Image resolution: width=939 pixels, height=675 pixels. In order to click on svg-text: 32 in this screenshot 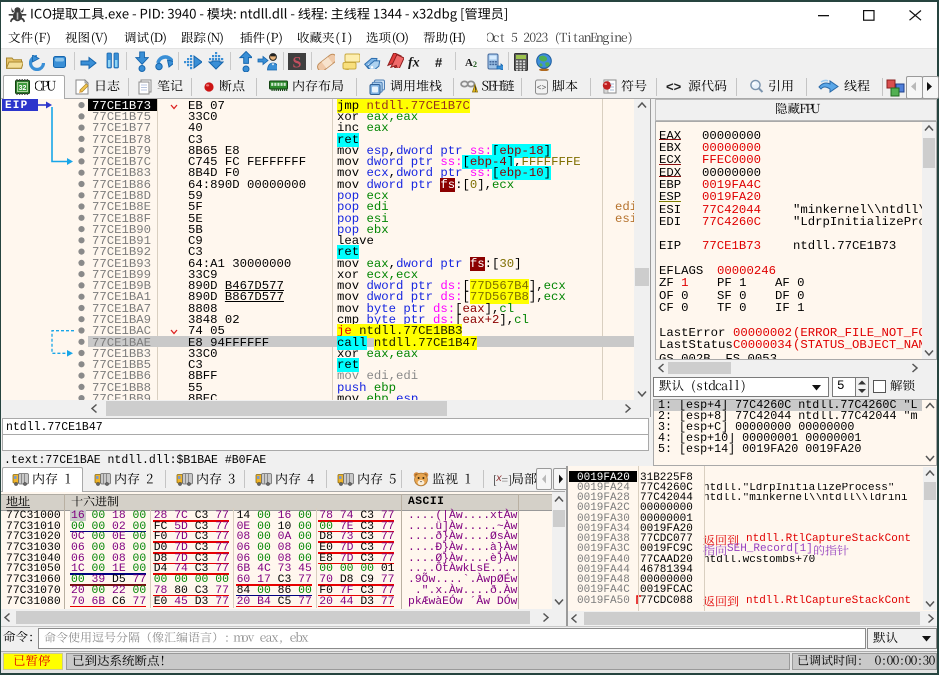, I will do `click(23, 88)`.